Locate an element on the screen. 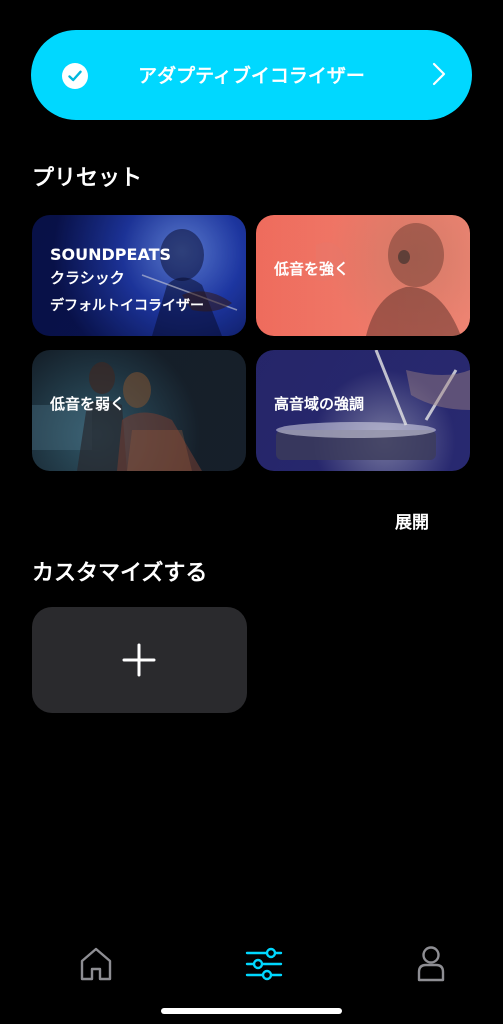 This screenshot has height=1024, width=503. adaptive-eq-label: アダプティブイコライザー is located at coordinates (251, 76).